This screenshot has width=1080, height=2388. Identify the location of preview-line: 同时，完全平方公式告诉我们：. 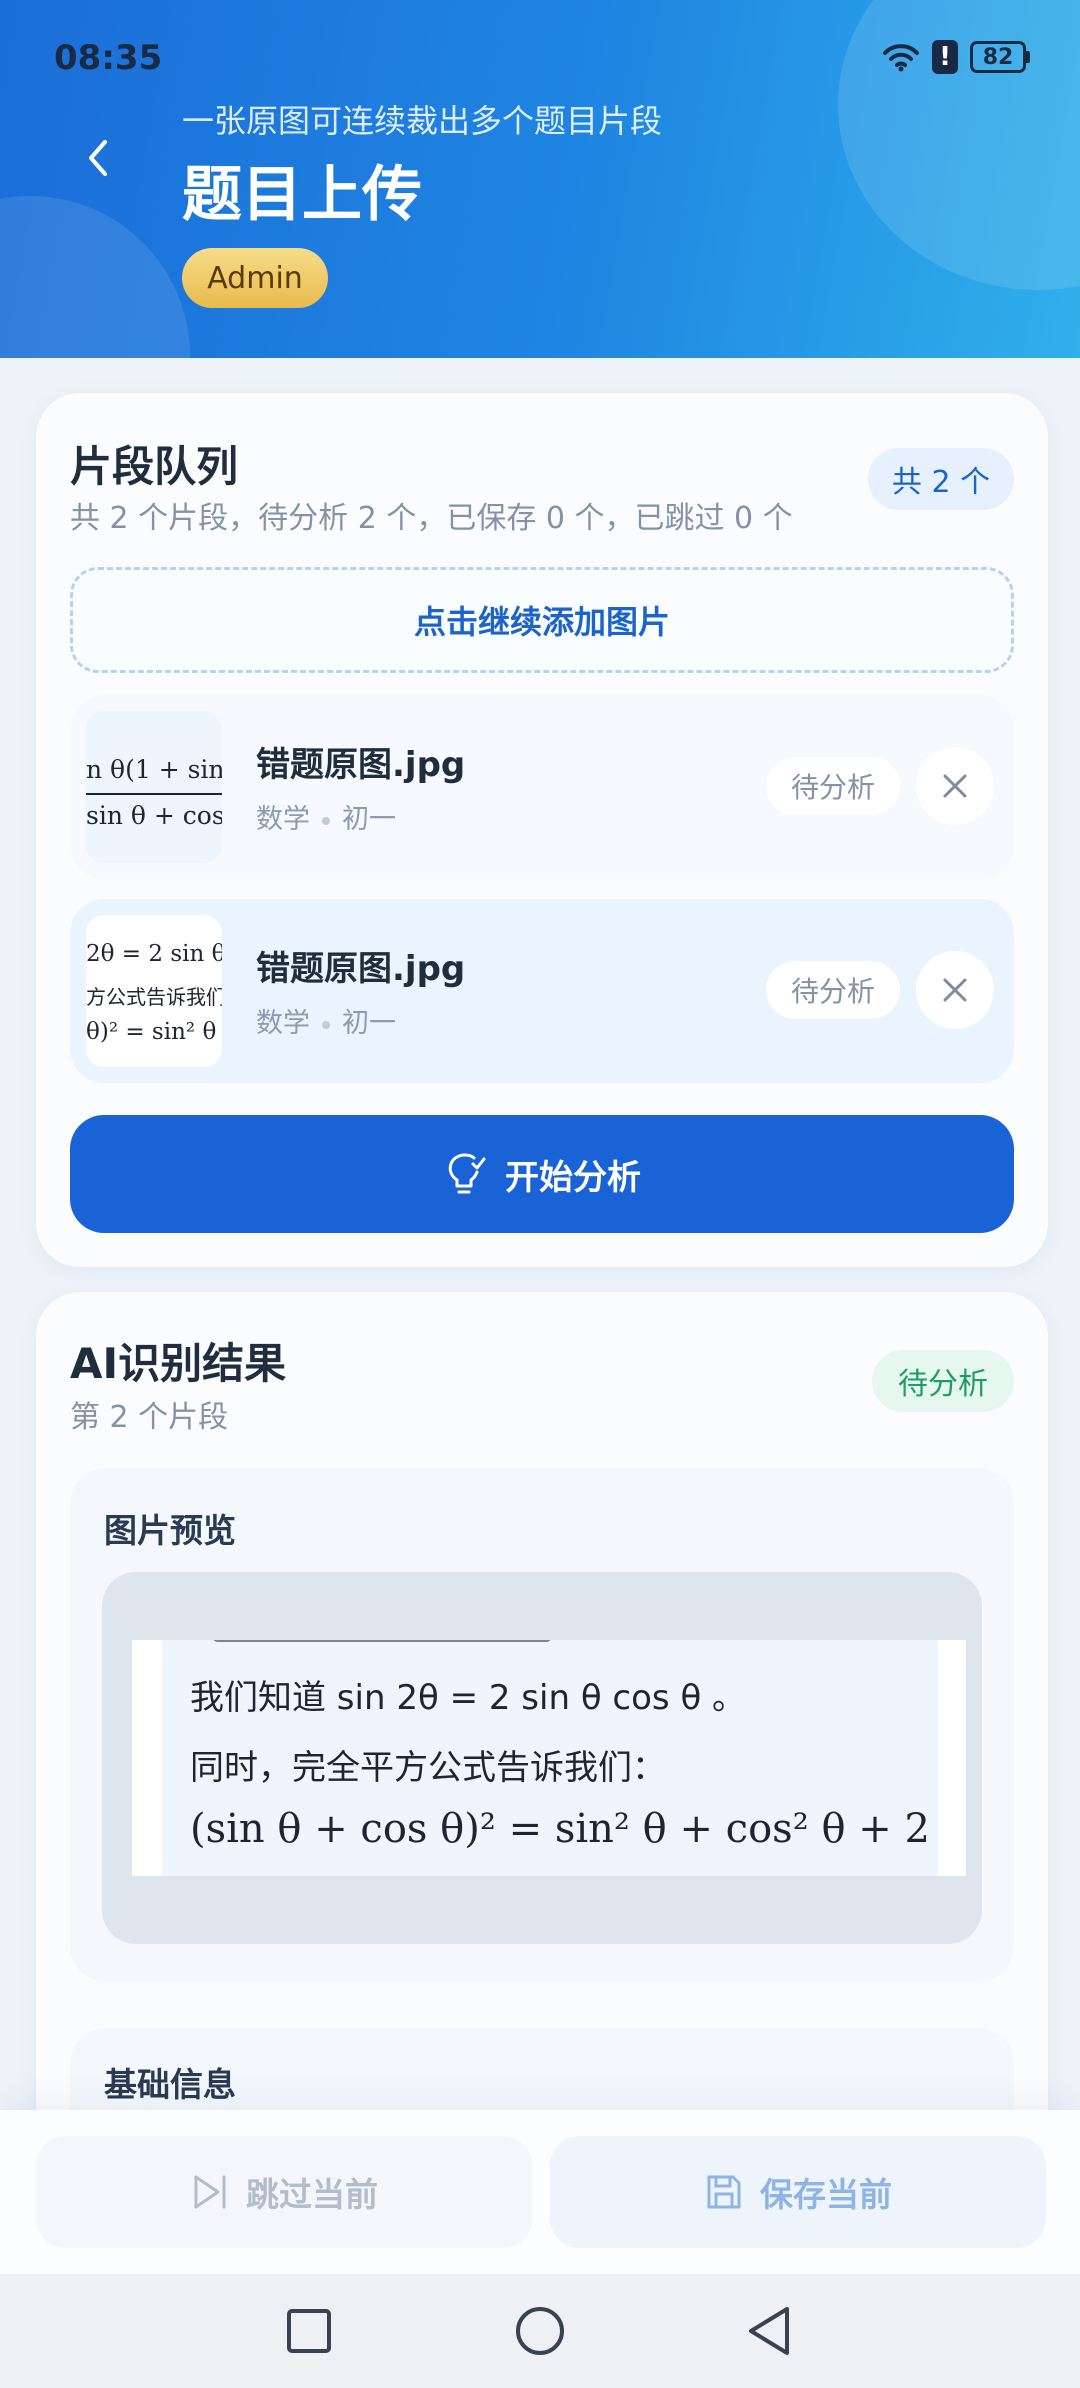
(428, 1768).